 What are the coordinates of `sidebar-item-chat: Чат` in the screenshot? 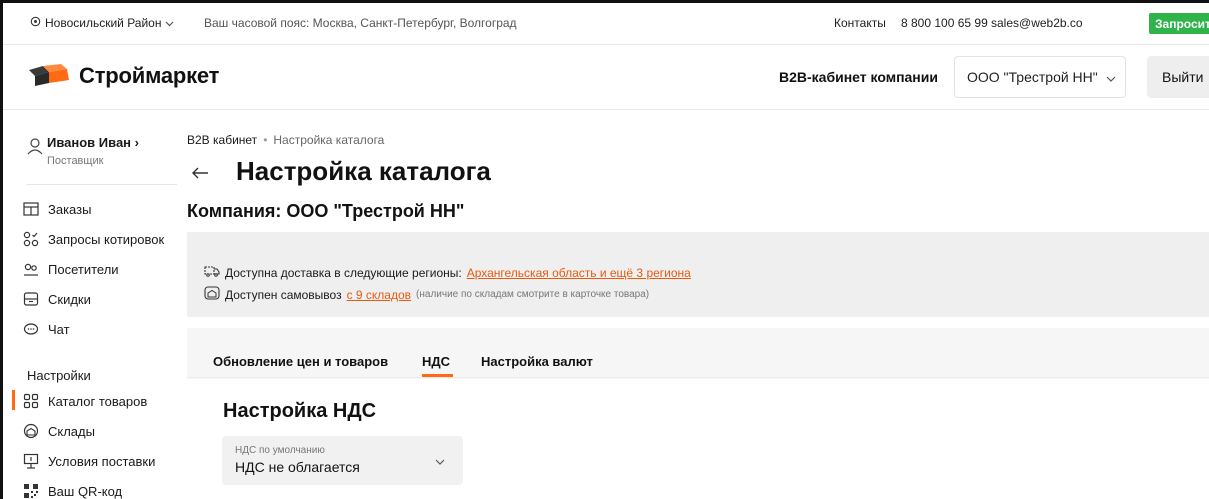 It's located at (46, 329).